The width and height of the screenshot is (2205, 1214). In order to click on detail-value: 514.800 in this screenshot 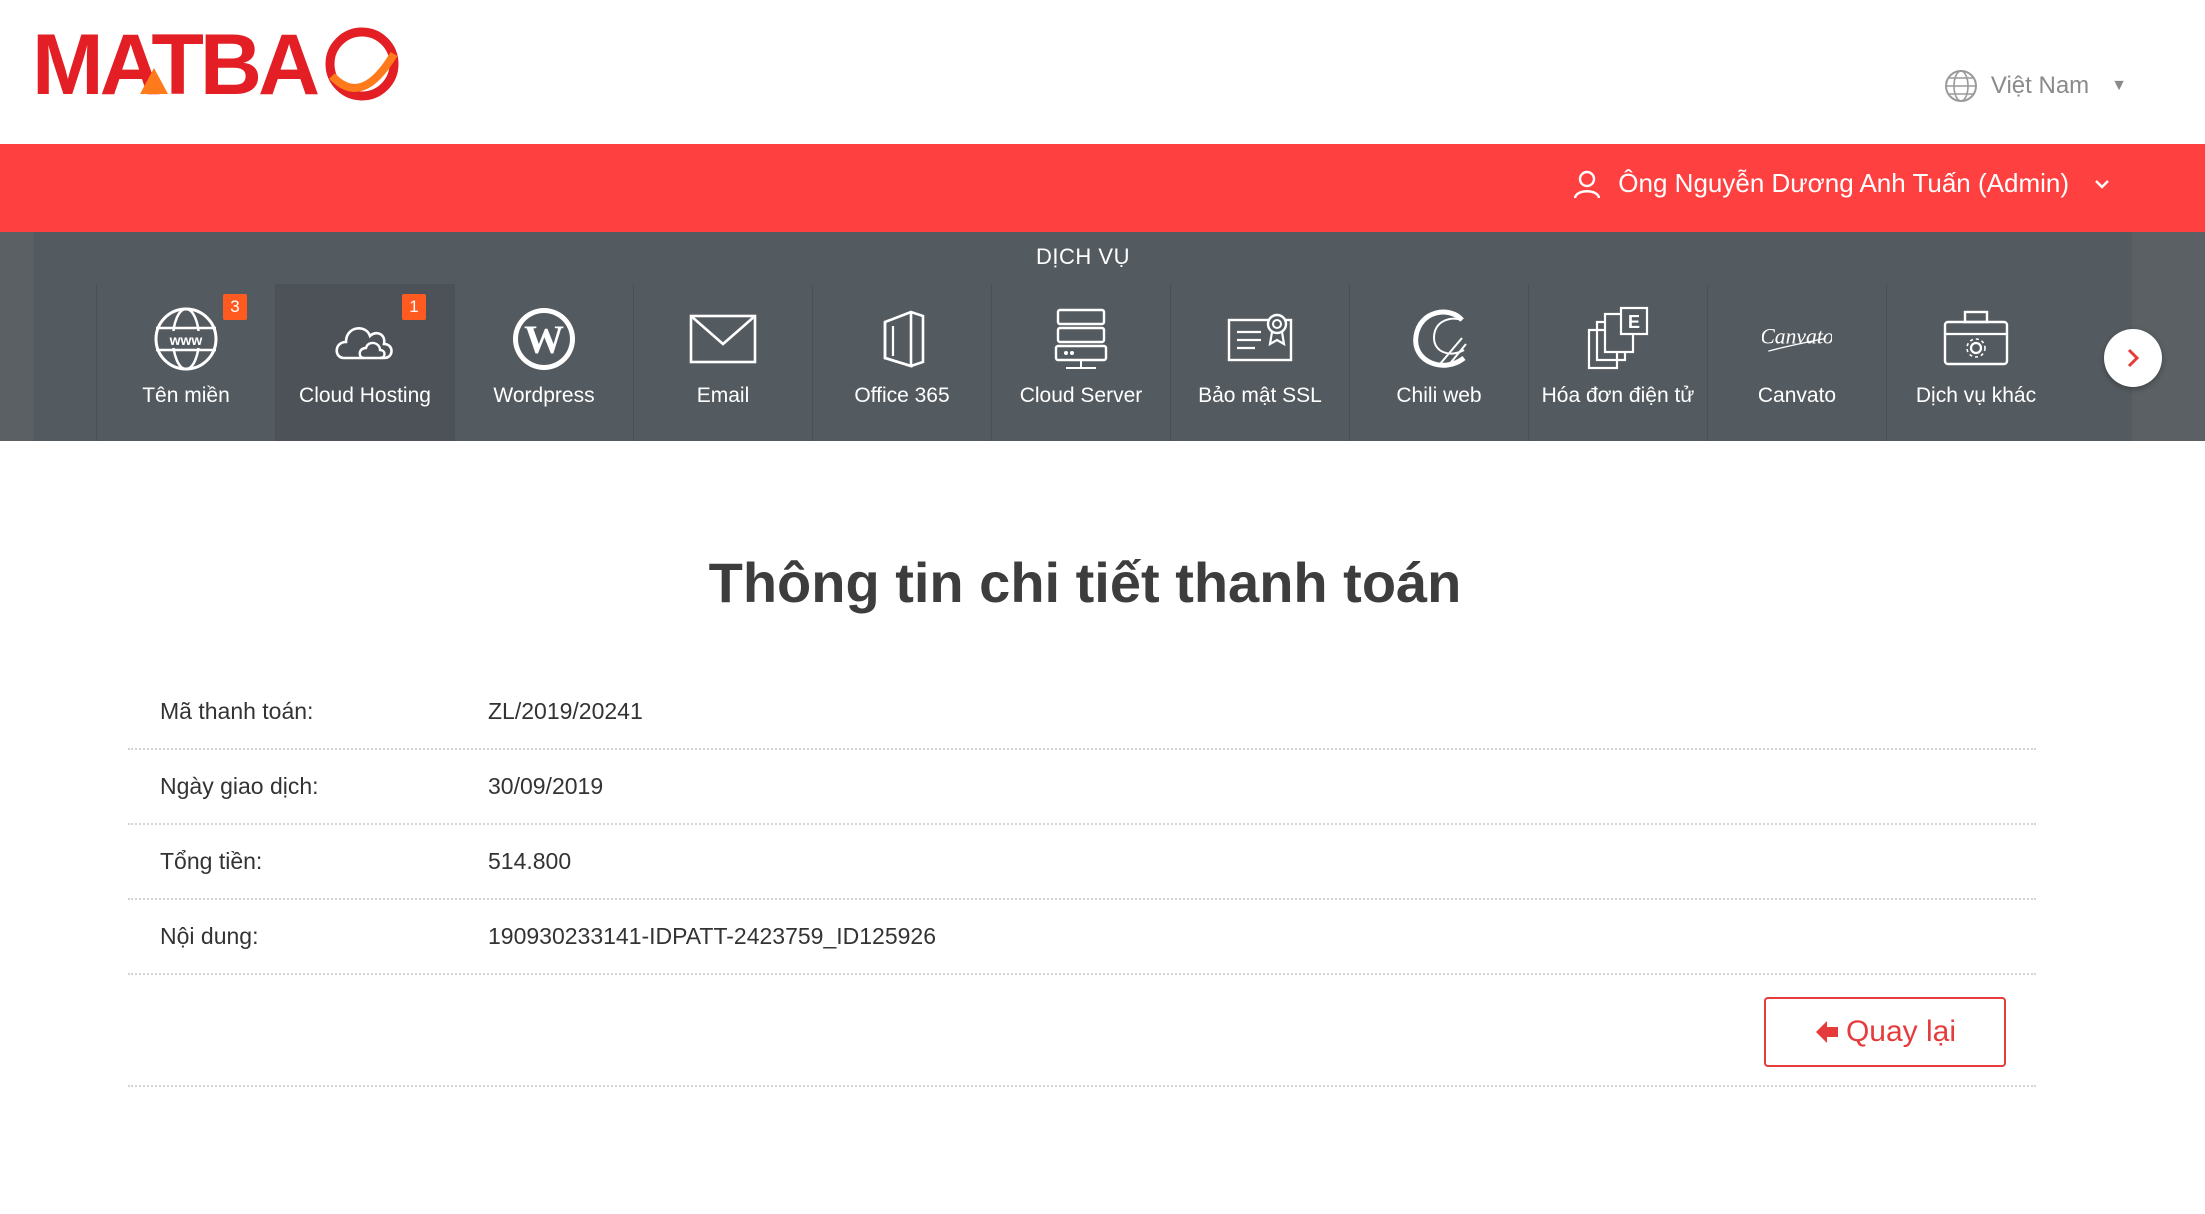, I will do `click(530, 861)`.